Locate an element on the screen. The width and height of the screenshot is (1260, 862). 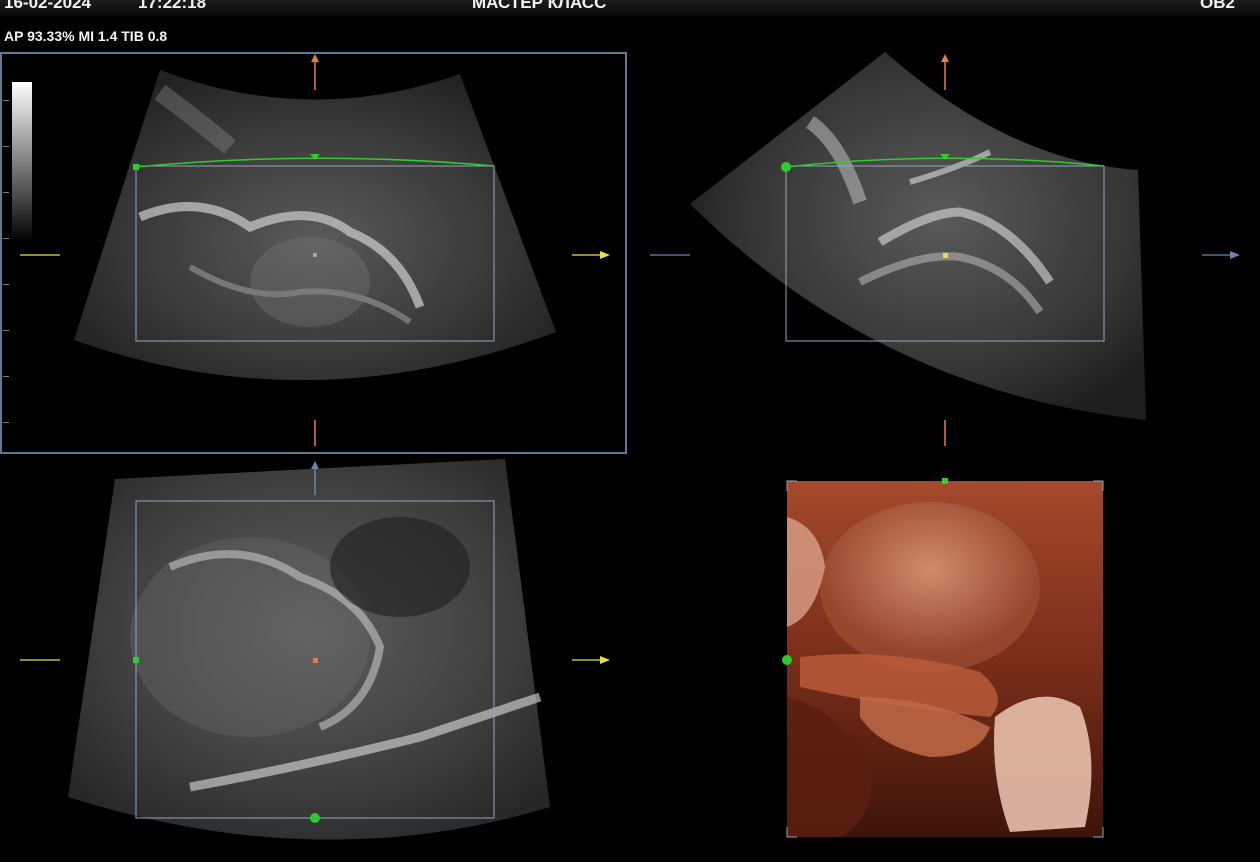
yellow-right-arrow-icon is located at coordinates (605, 660).